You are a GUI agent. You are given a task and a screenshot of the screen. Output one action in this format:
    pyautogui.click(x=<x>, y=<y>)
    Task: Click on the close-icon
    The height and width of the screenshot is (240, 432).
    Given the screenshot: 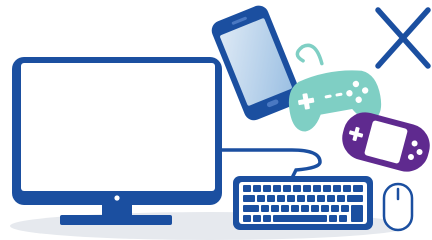 What is the action you would take?
    pyautogui.click(x=403, y=38)
    